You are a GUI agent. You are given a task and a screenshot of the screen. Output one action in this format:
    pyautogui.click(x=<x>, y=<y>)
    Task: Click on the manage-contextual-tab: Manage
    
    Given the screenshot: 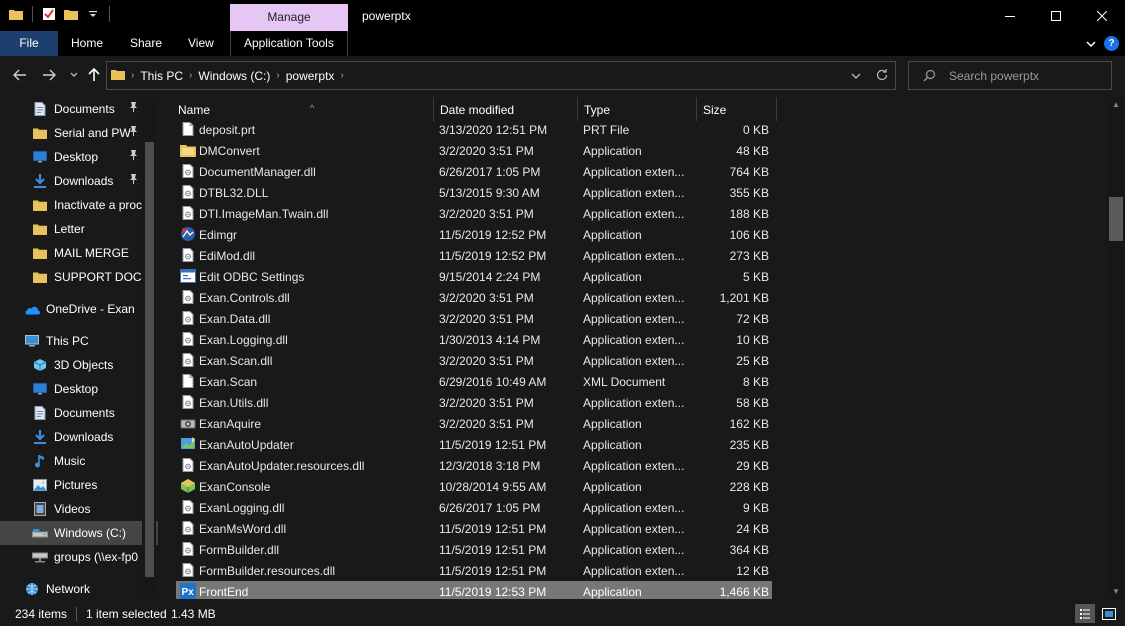 What is the action you would take?
    pyautogui.click(x=289, y=17)
    